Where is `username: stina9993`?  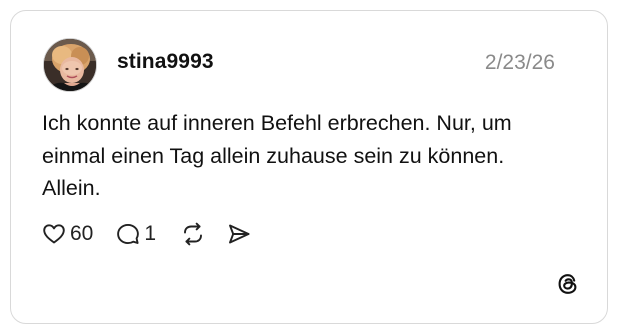 username: stina9993 is located at coordinates (165, 62).